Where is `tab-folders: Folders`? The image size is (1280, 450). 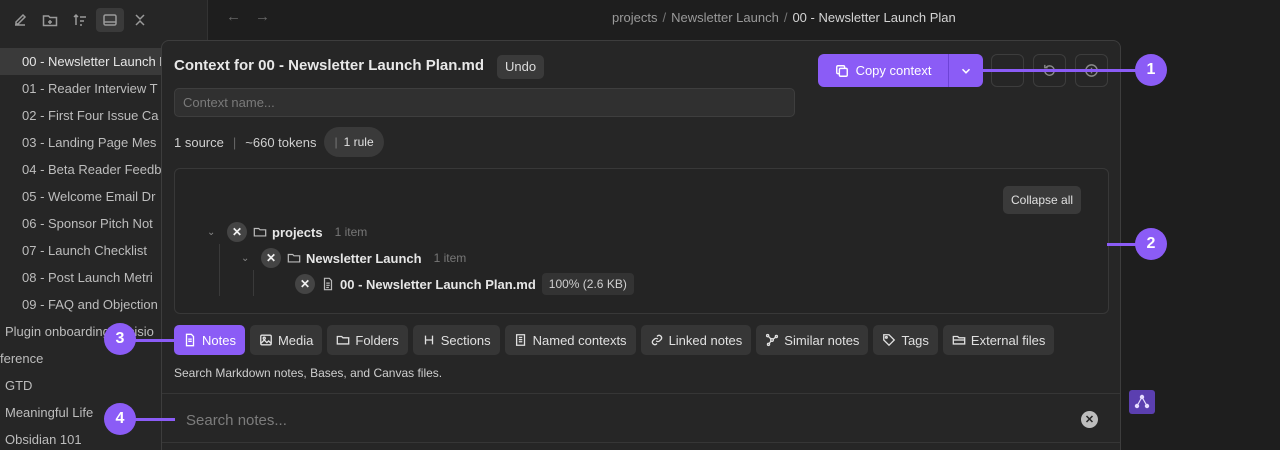 tab-folders: Folders is located at coordinates (367, 340).